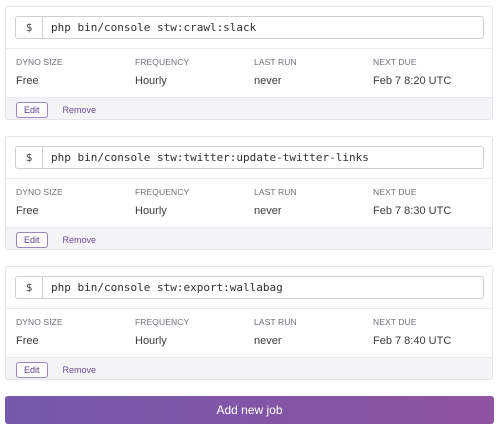  What do you see at coordinates (249, 410) in the screenshot?
I see `add-new-job-button: Add new job` at bounding box center [249, 410].